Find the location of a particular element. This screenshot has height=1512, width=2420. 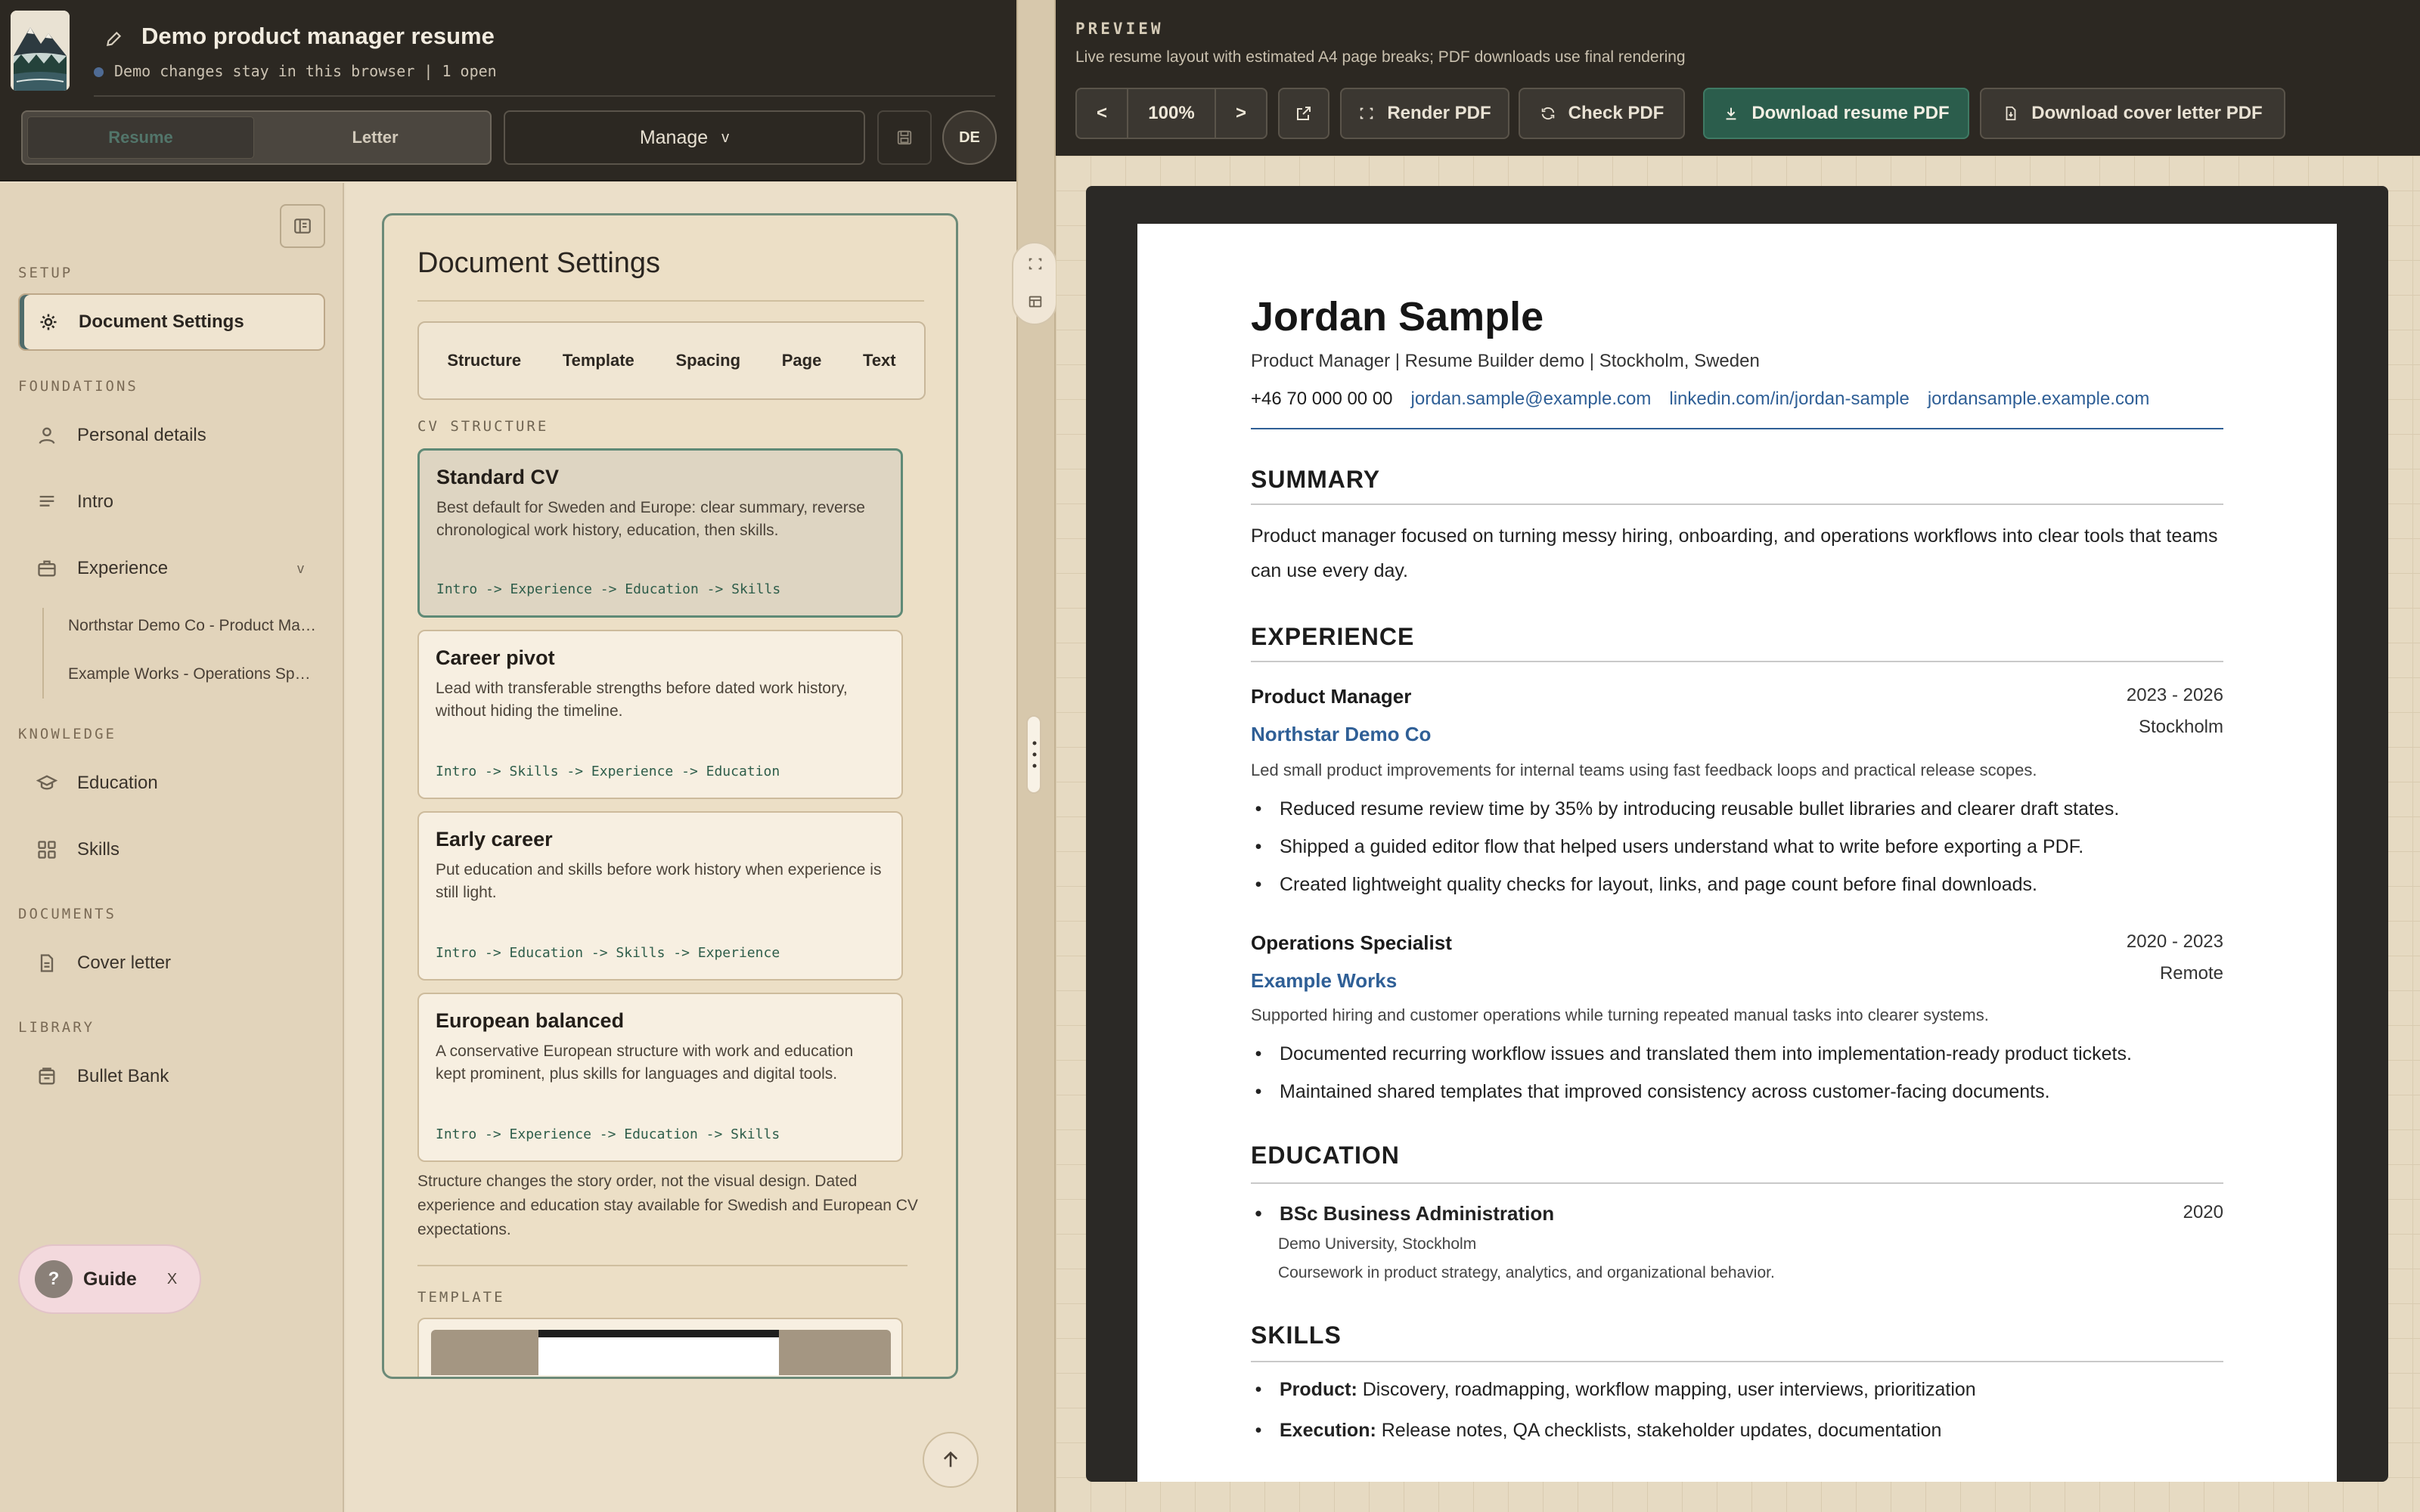

template-label: TEMPLATE is located at coordinates (461, 1297).